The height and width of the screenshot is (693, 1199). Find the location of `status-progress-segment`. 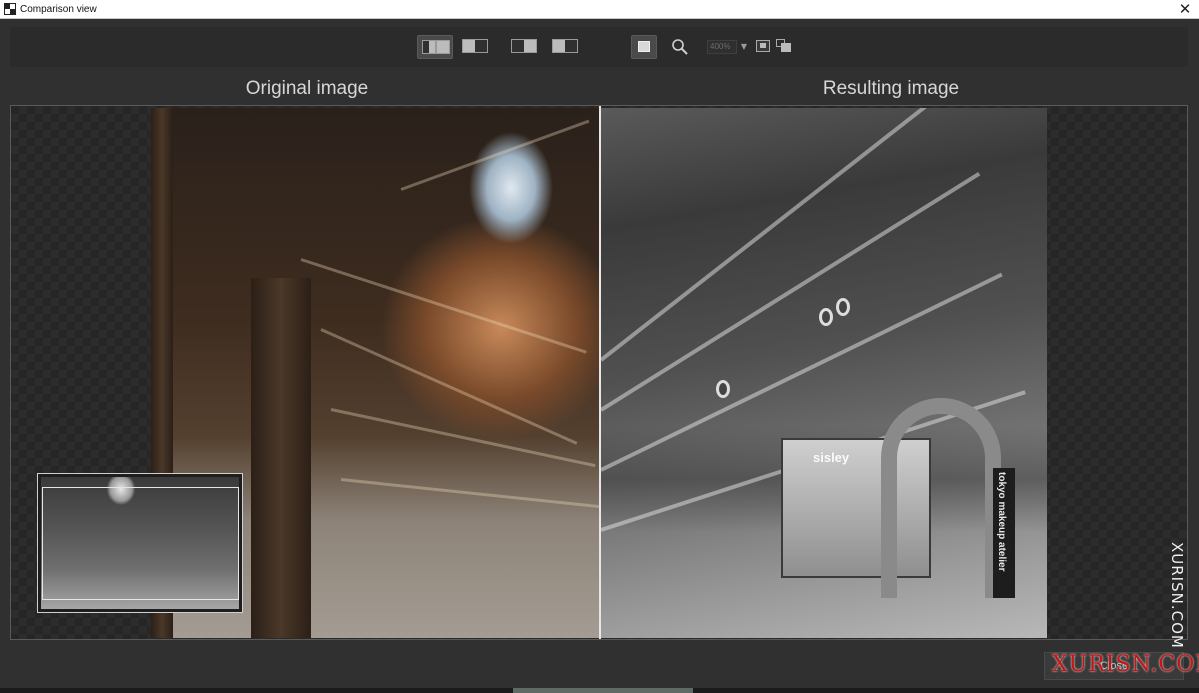

status-progress-segment is located at coordinates (603, 690).